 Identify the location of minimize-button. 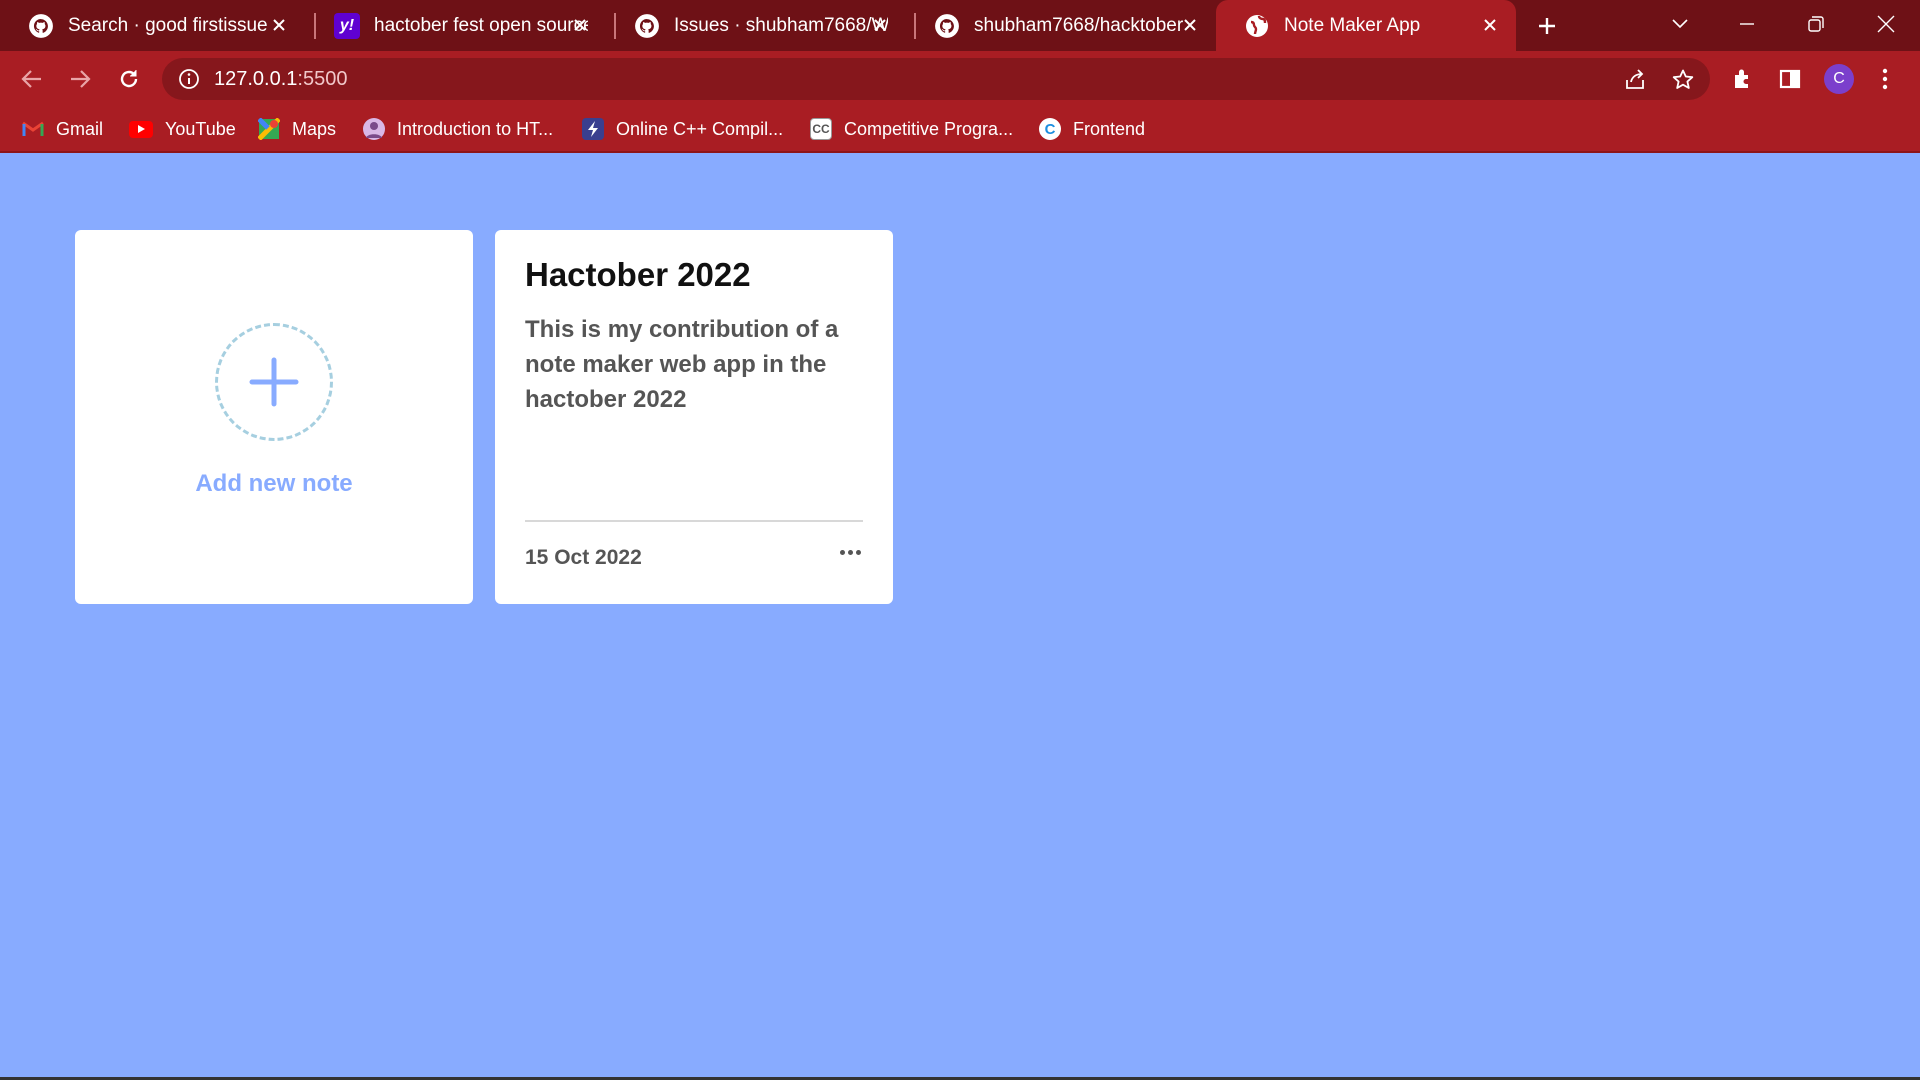
(1747, 24).